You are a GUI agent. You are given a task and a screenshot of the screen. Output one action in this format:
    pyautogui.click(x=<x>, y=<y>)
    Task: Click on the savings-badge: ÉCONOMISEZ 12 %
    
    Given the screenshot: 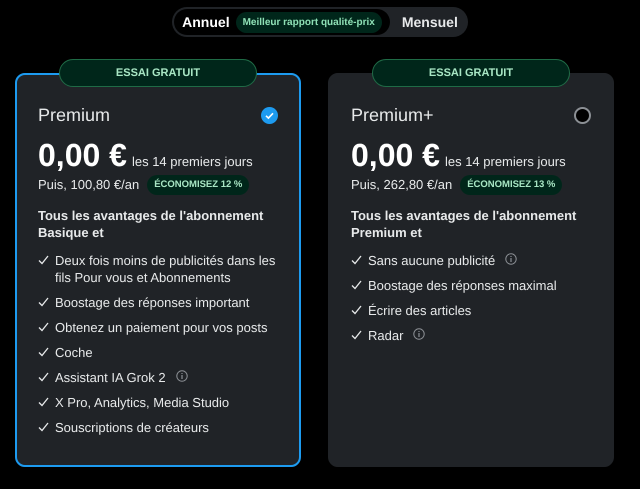 What is the action you would take?
    pyautogui.click(x=198, y=185)
    